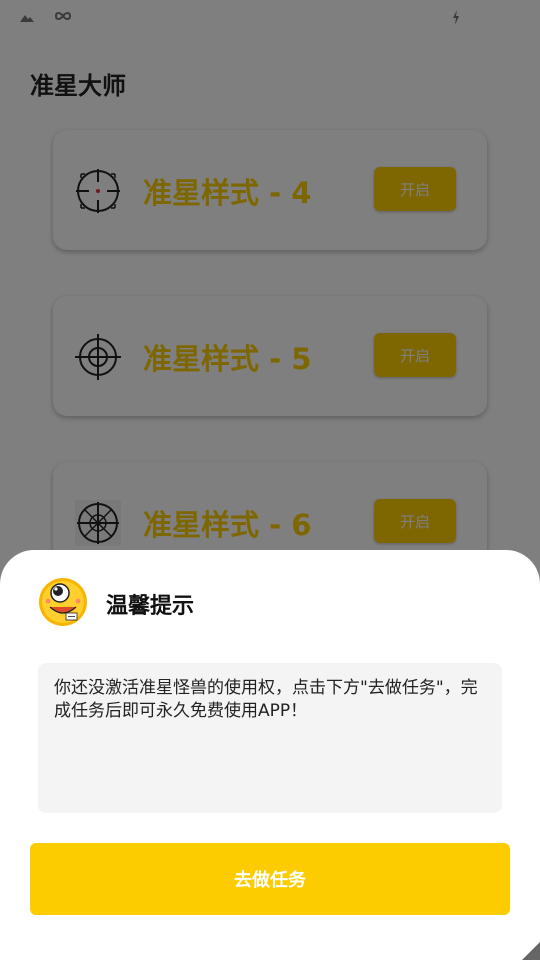 Image resolution: width=540 pixels, height=964 pixels. Describe the element at coordinates (270, 879) in the screenshot. I see `do-task-button: 去做任务` at that location.